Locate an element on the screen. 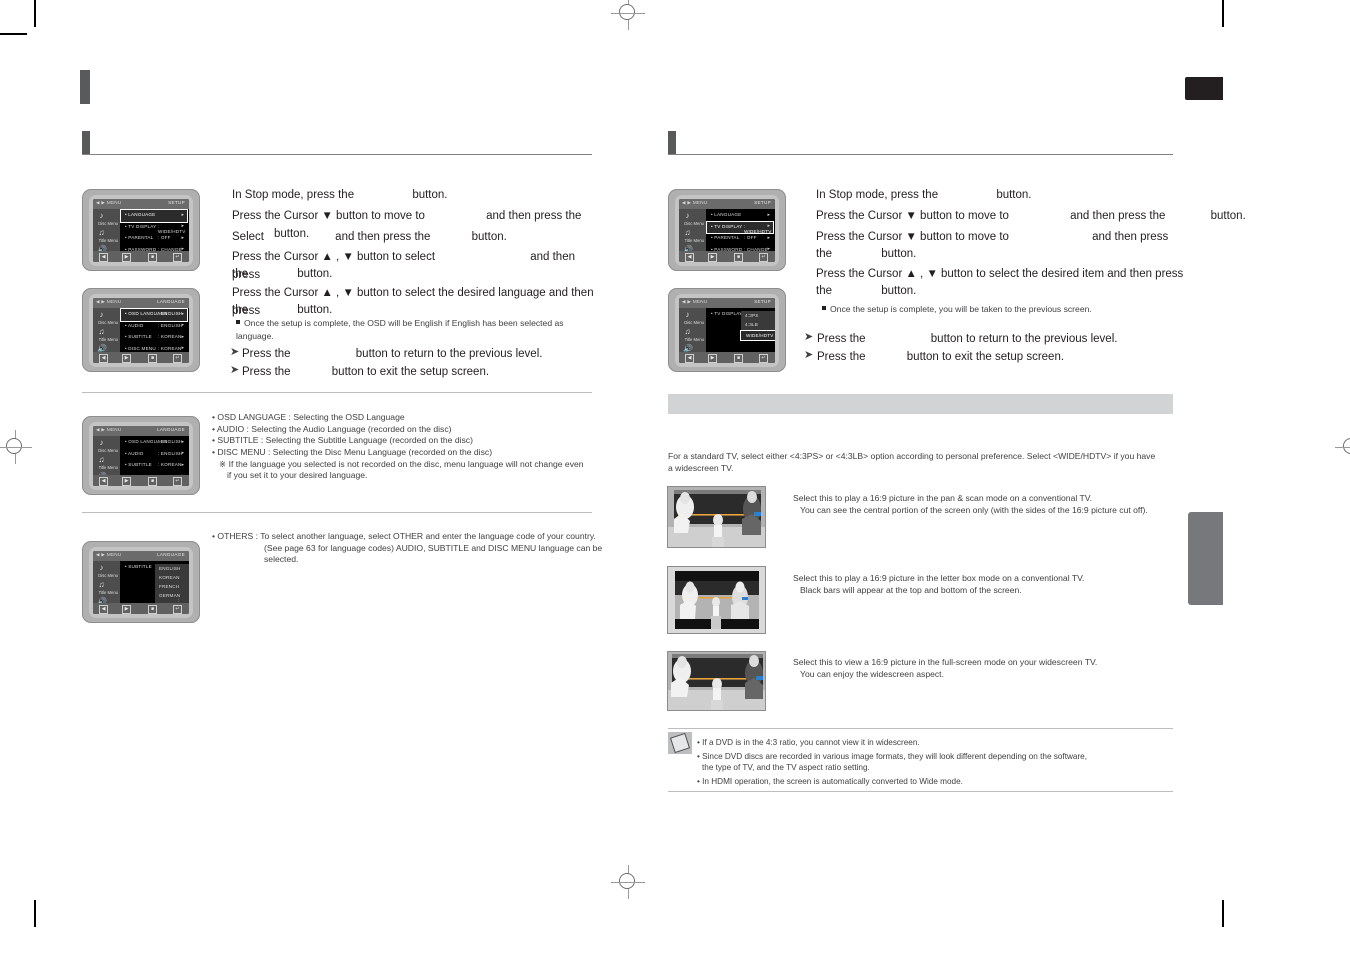  note-divider-bottom is located at coordinates (920, 791).